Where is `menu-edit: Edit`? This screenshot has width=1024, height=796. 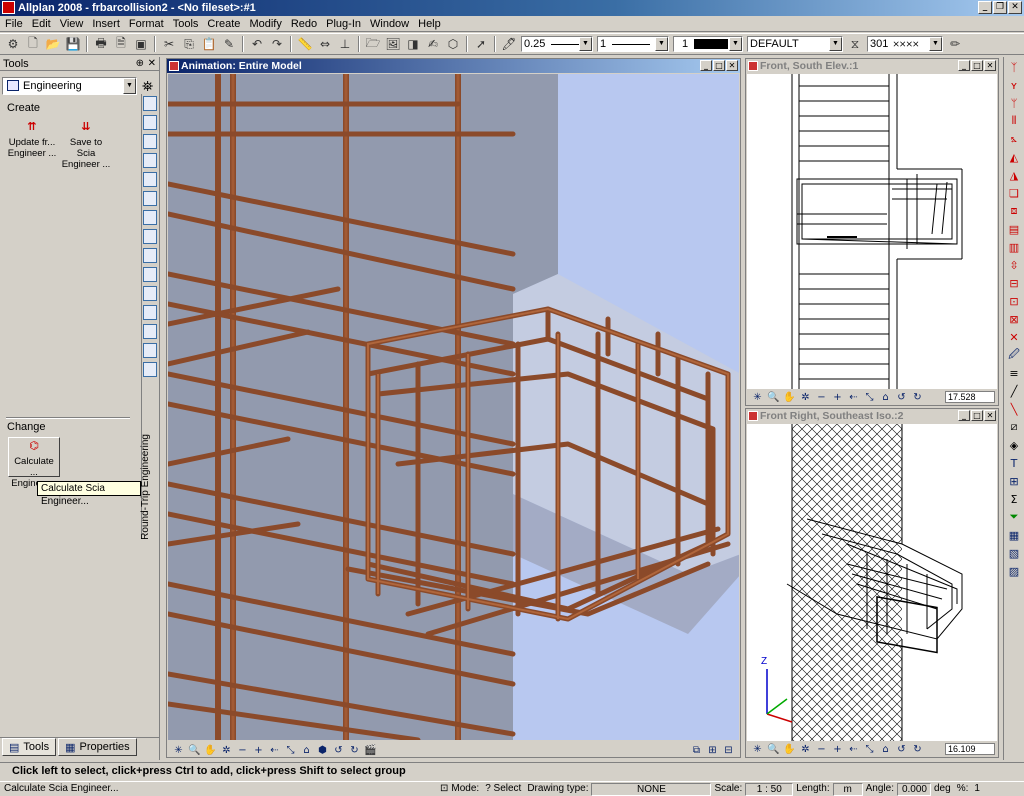
menu-edit: Edit is located at coordinates (43, 24).